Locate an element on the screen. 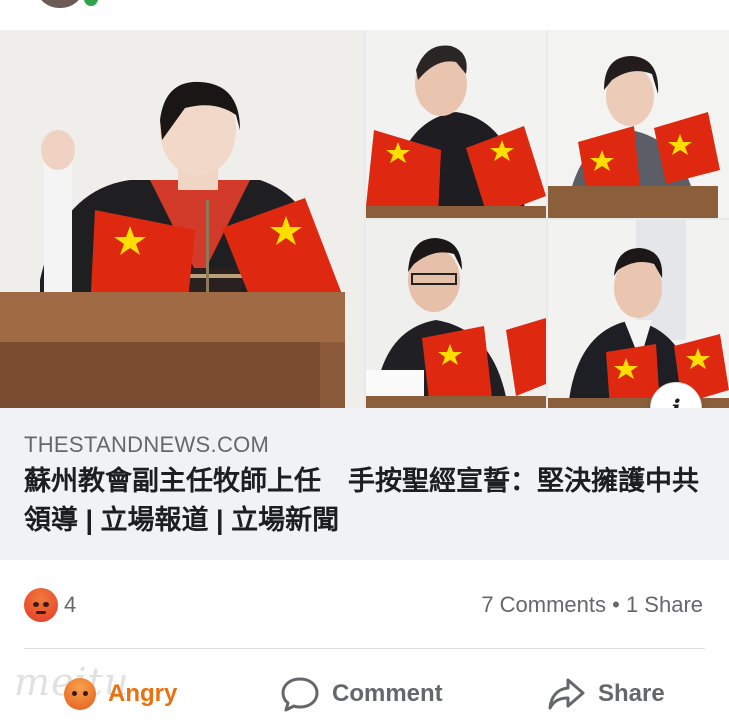 The height and width of the screenshot is (728, 729). official-3-illustration is located at coordinates (456, 314).